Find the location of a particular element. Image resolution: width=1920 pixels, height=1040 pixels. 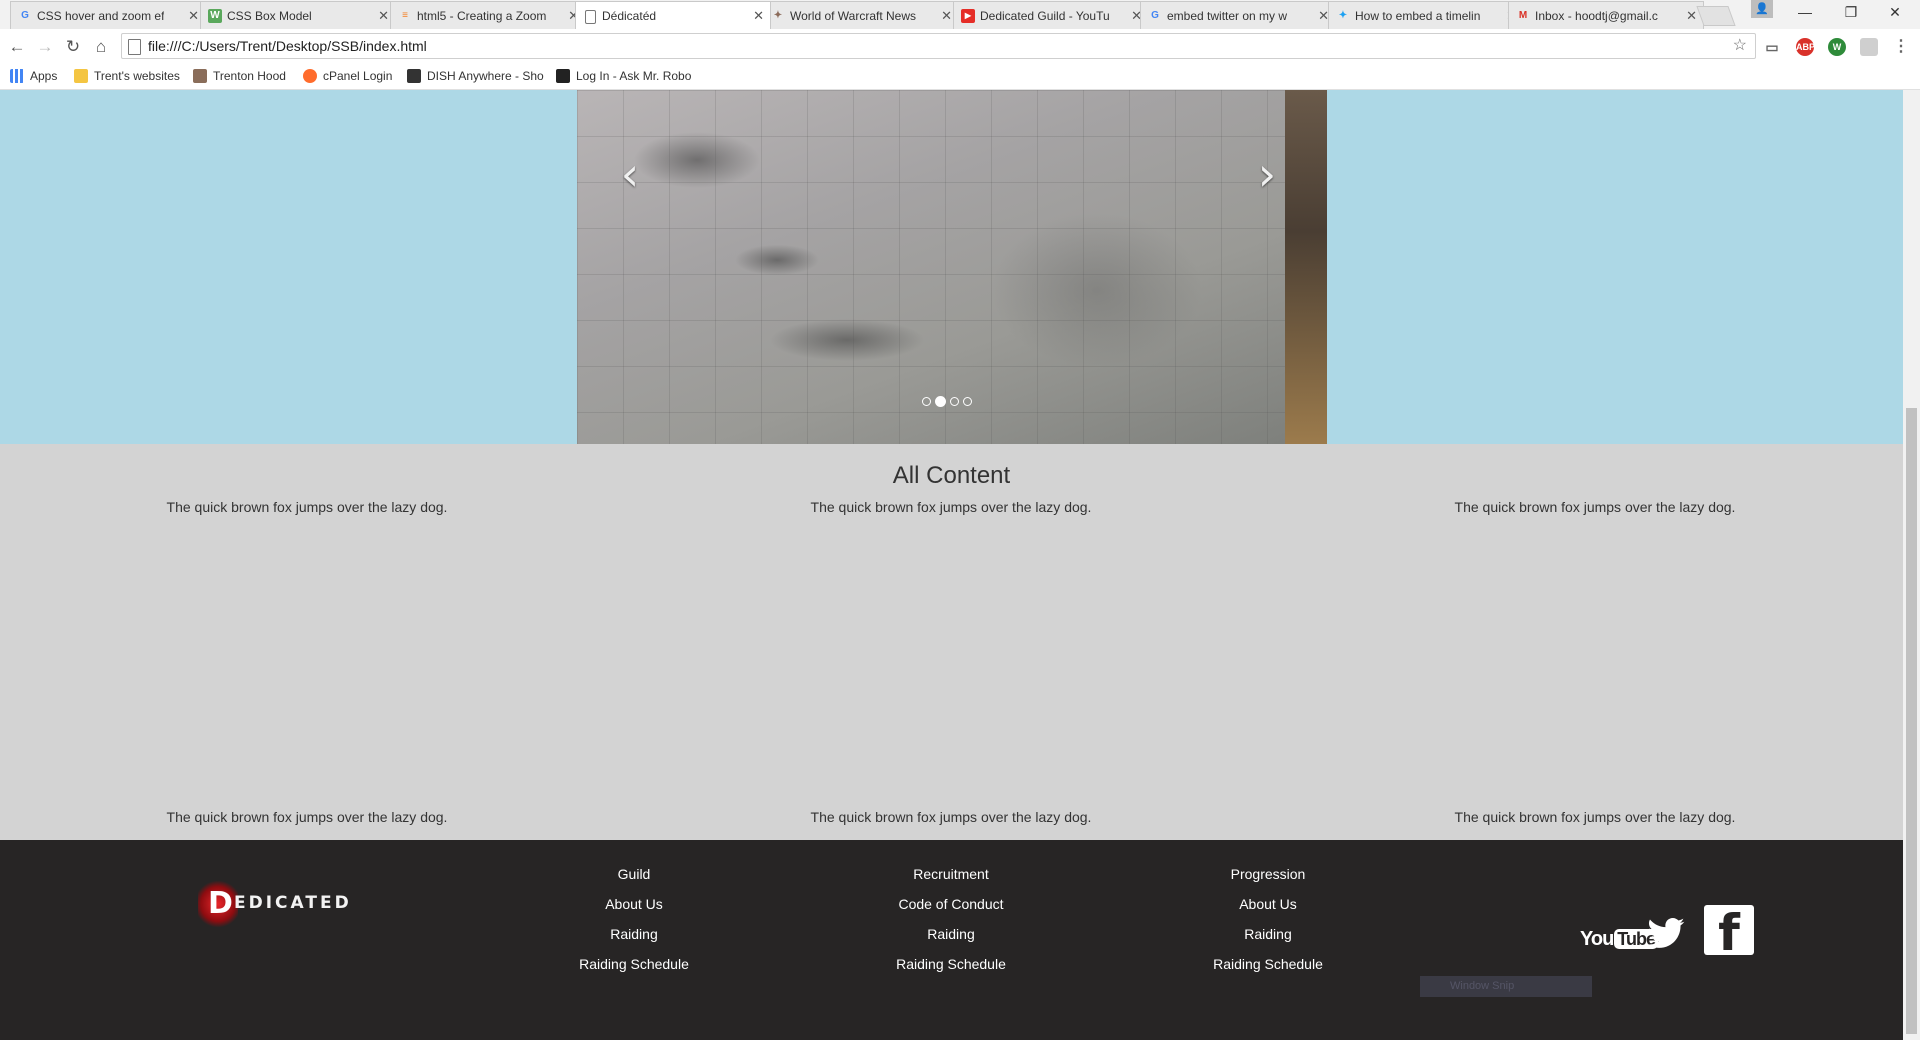

tab-title: World of Warcraft News is located at coordinates (853, 15).